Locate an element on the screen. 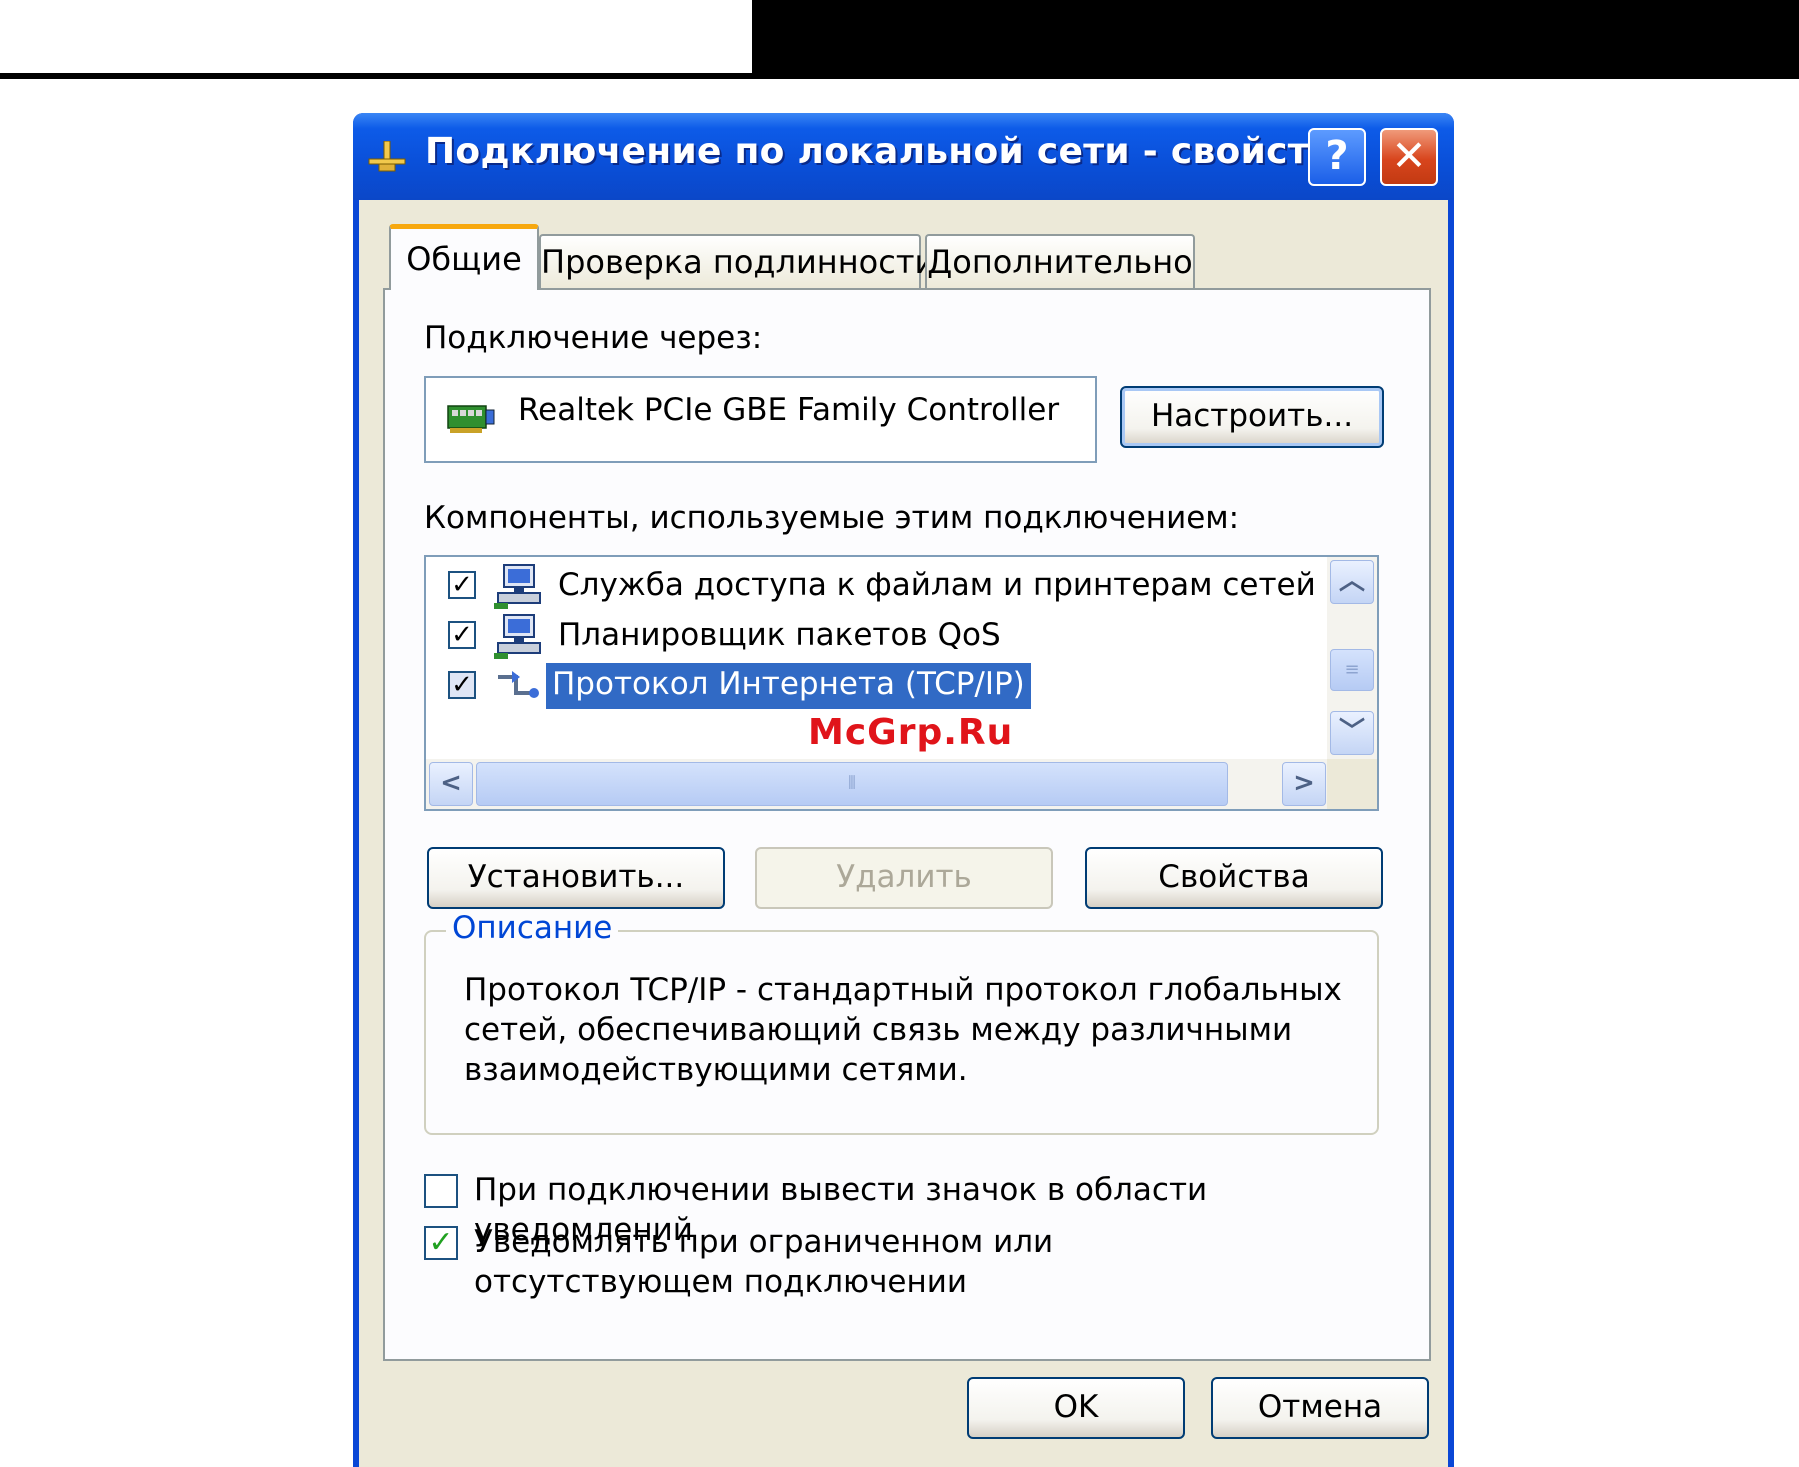 This screenshot has height=1467, width=1799. close-button: ✕ is located at coordinates (1409, 157).